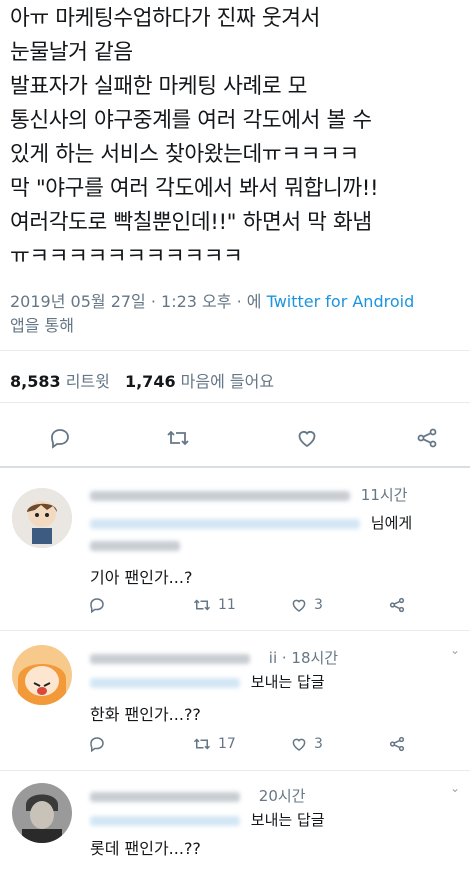  What do you see at coordinates (184, 154) in the screenshot?
I see `tweet-line: 있게 하는 서비스 찾아왔는데ㅠㅋㅋㅋㅋ` at bounding box center [184, 154].